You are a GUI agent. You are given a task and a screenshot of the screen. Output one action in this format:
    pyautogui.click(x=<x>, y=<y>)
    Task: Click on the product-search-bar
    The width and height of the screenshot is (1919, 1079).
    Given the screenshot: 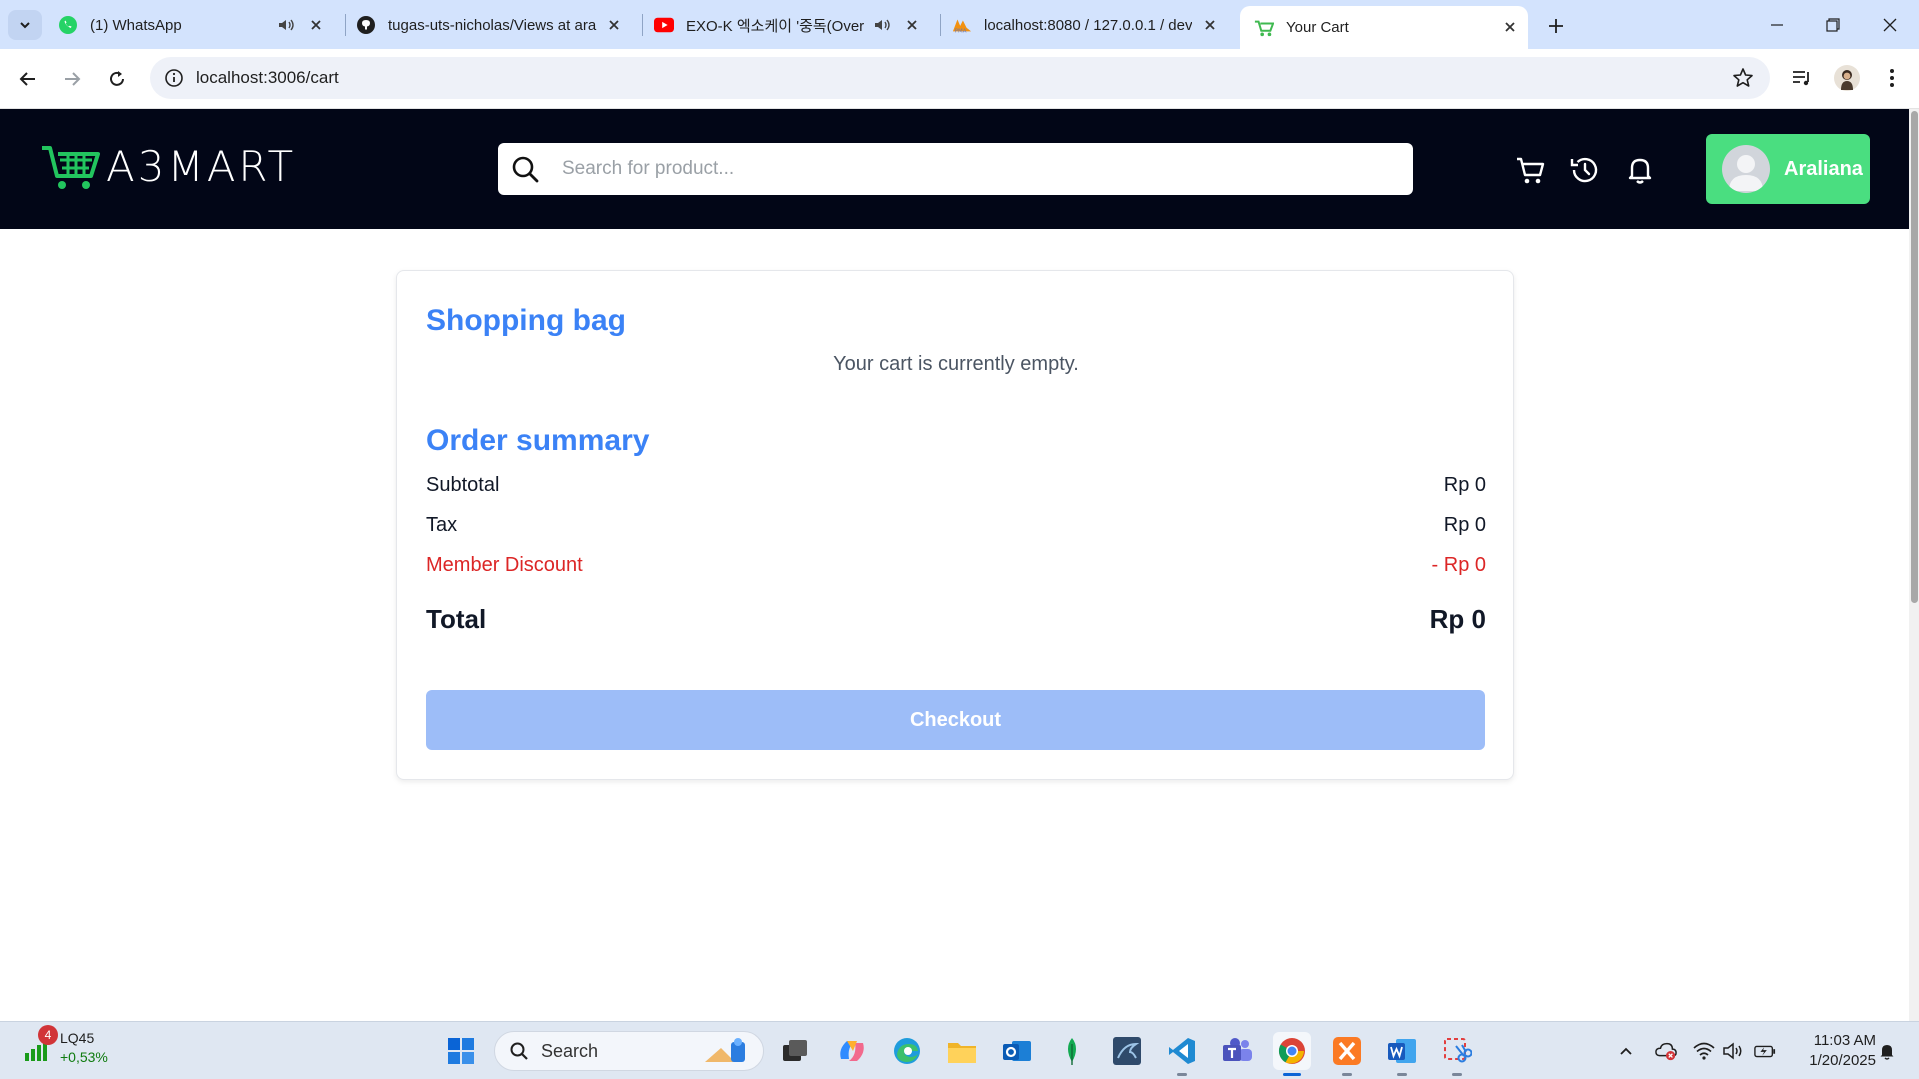 What is the action you would take?
    pyautogui.click(x=955, y=169)
    